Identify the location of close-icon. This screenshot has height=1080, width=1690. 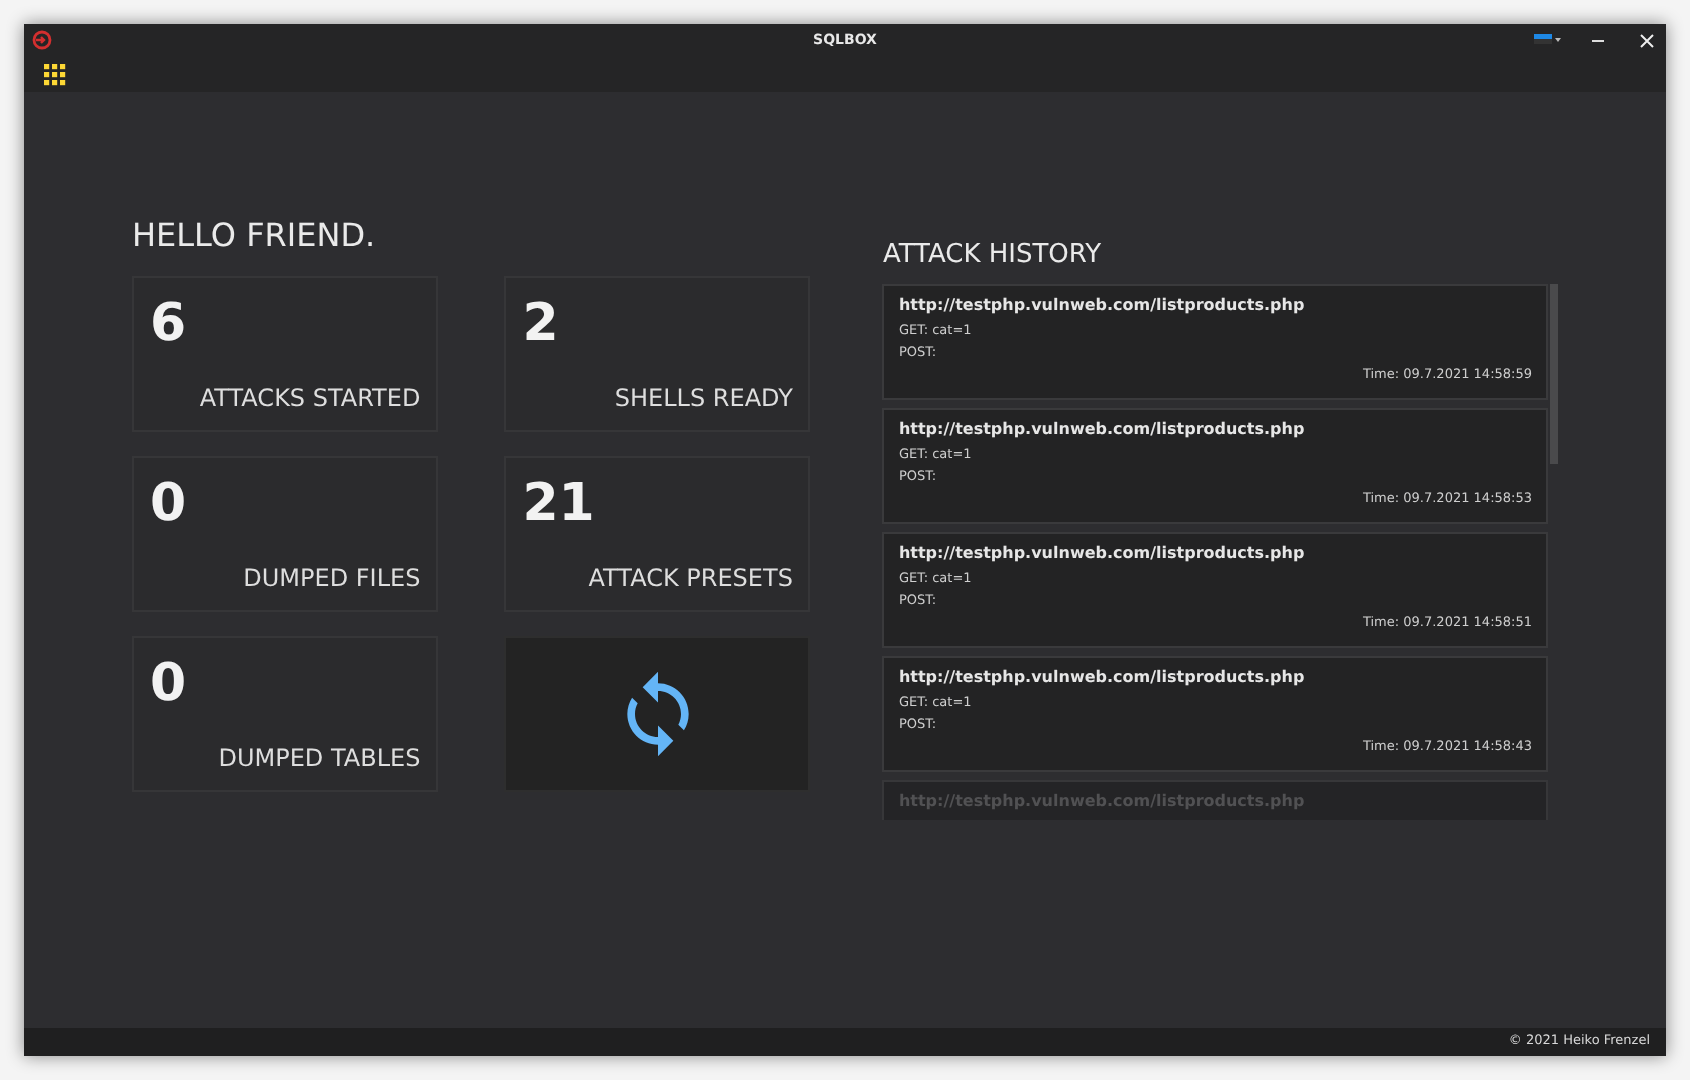
(1646, 40).